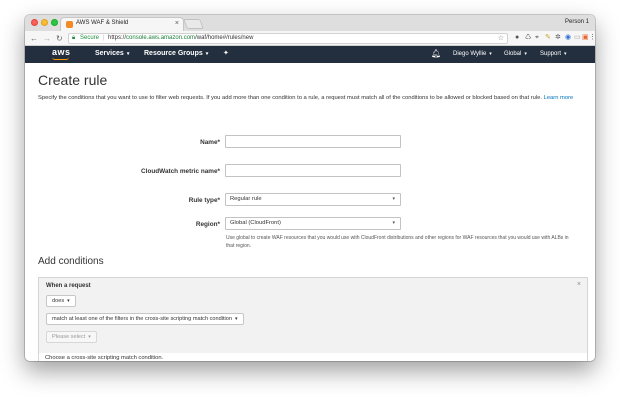 Image resolution: width=620 pixels, height=397 pixels. Describe the element at coordinates (255, 223) in the screenshot. I see `region-value: Global (CloudFront)` at that location.